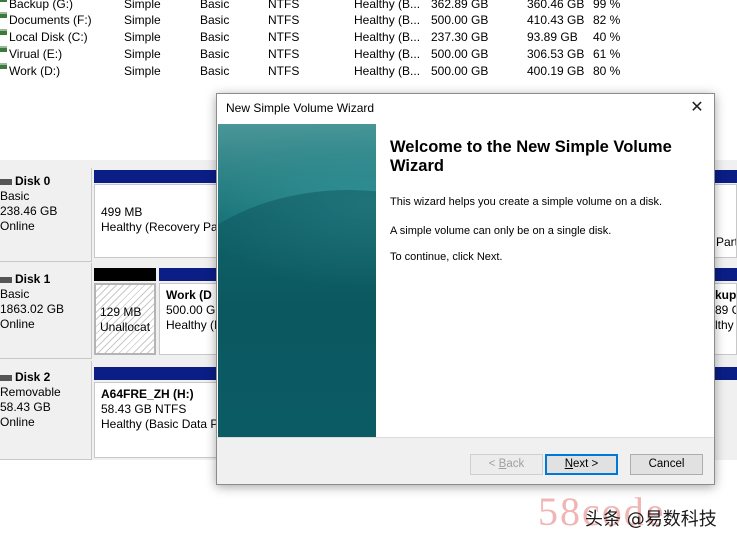 The image size is (737, 541). I want to click on volume-name: Virual (E:), so click(36, 54).